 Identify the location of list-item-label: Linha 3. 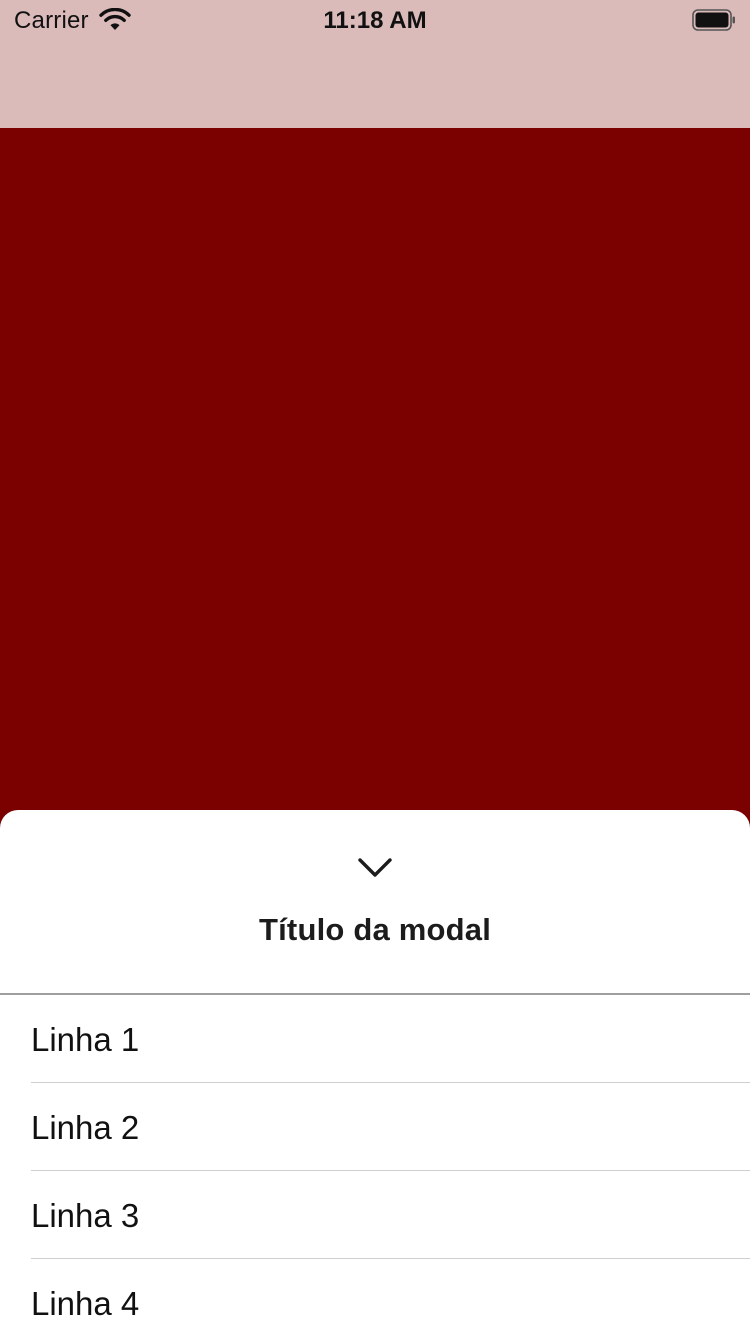
(85, 1215).